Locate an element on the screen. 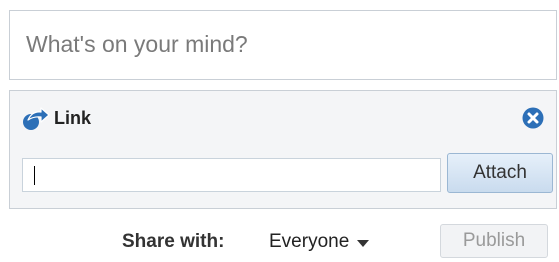 This screenshot has width=559, height=262. status-placeholder: What's on your mind? is located at coordinates (137, 44).